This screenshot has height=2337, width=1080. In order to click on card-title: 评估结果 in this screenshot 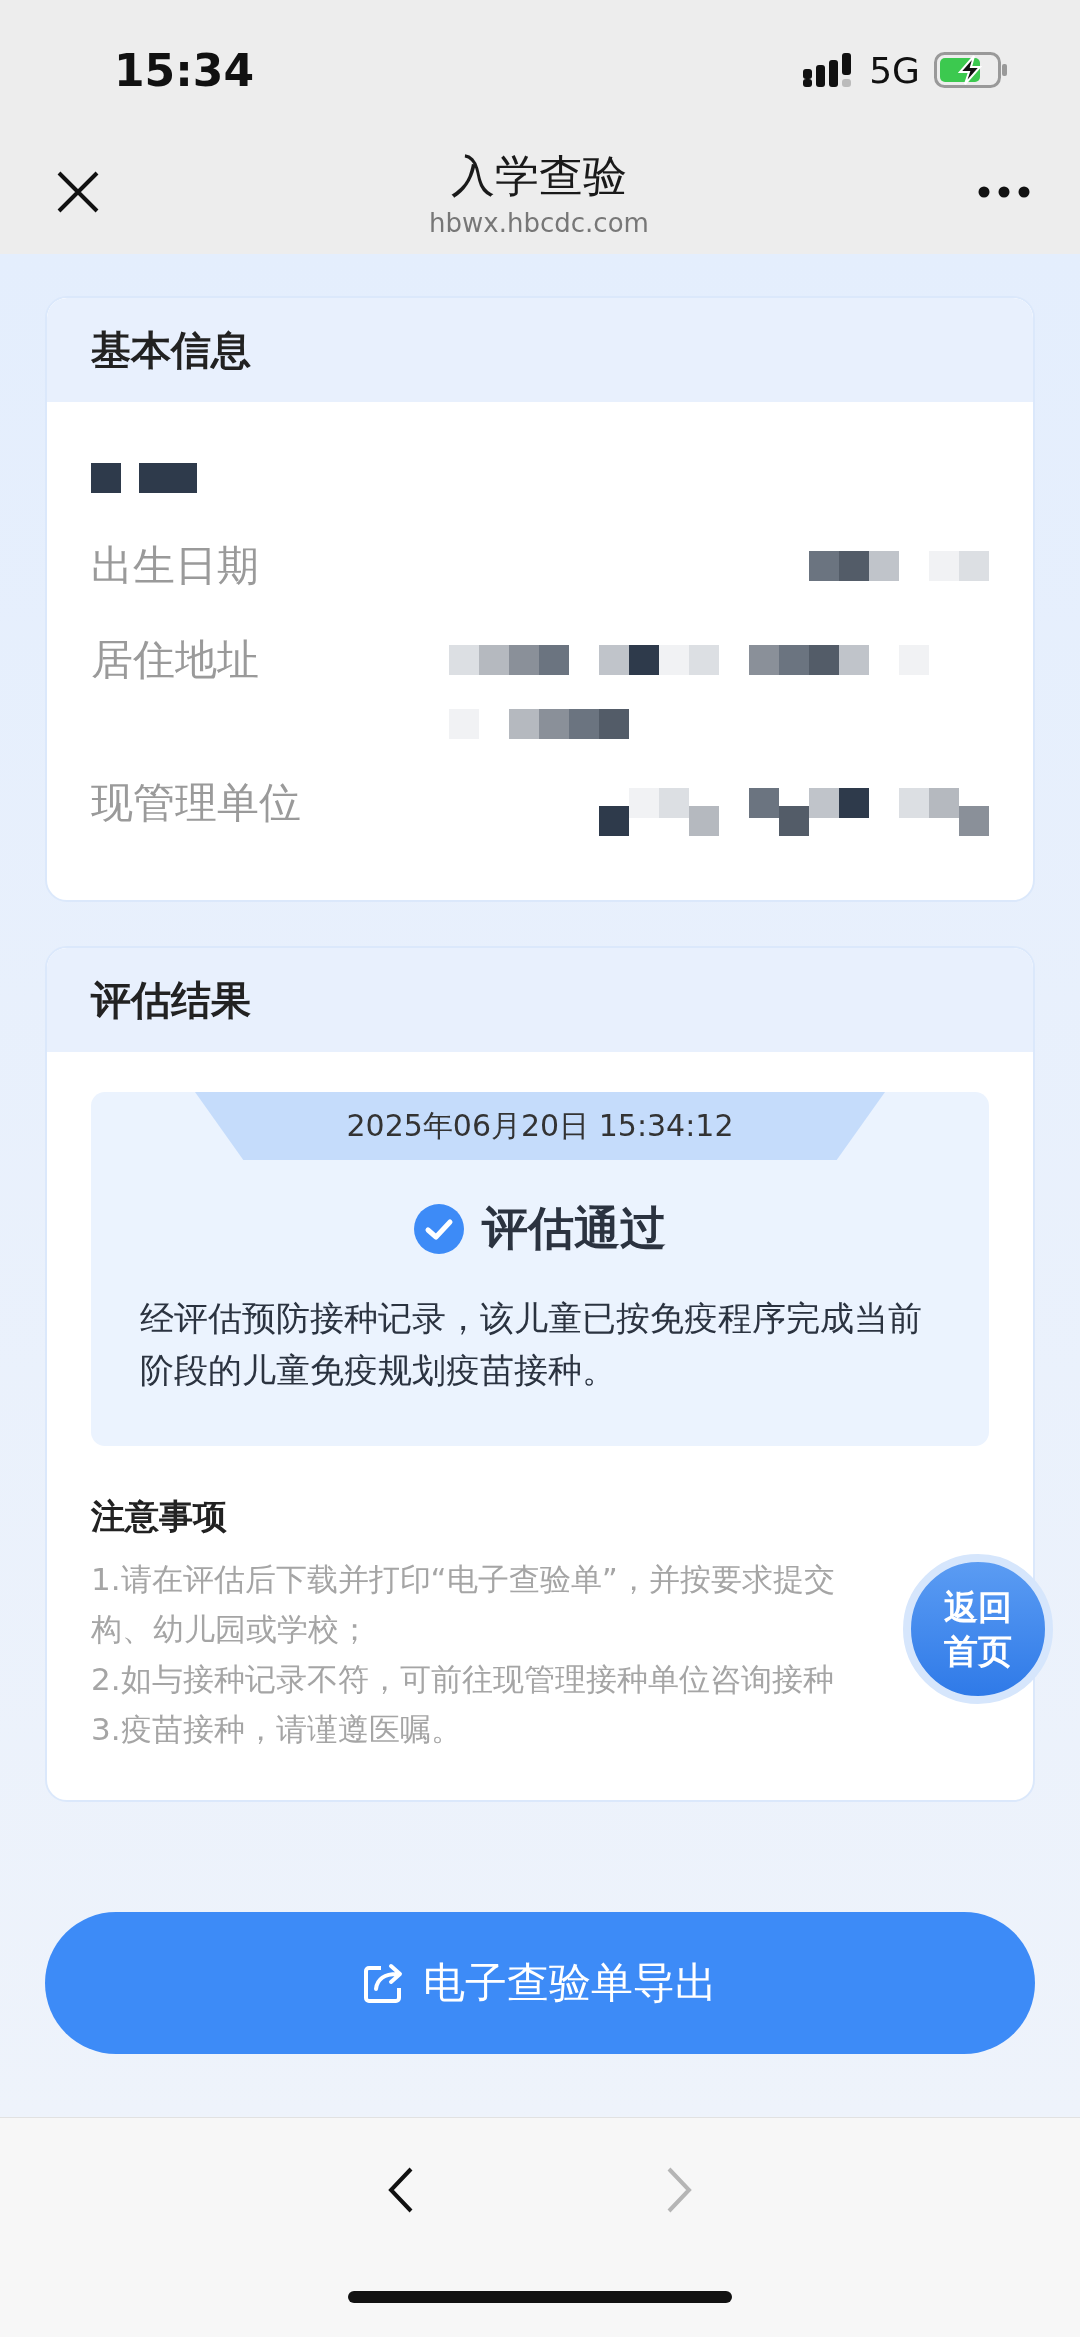, I will do `click(171, 1000)`.